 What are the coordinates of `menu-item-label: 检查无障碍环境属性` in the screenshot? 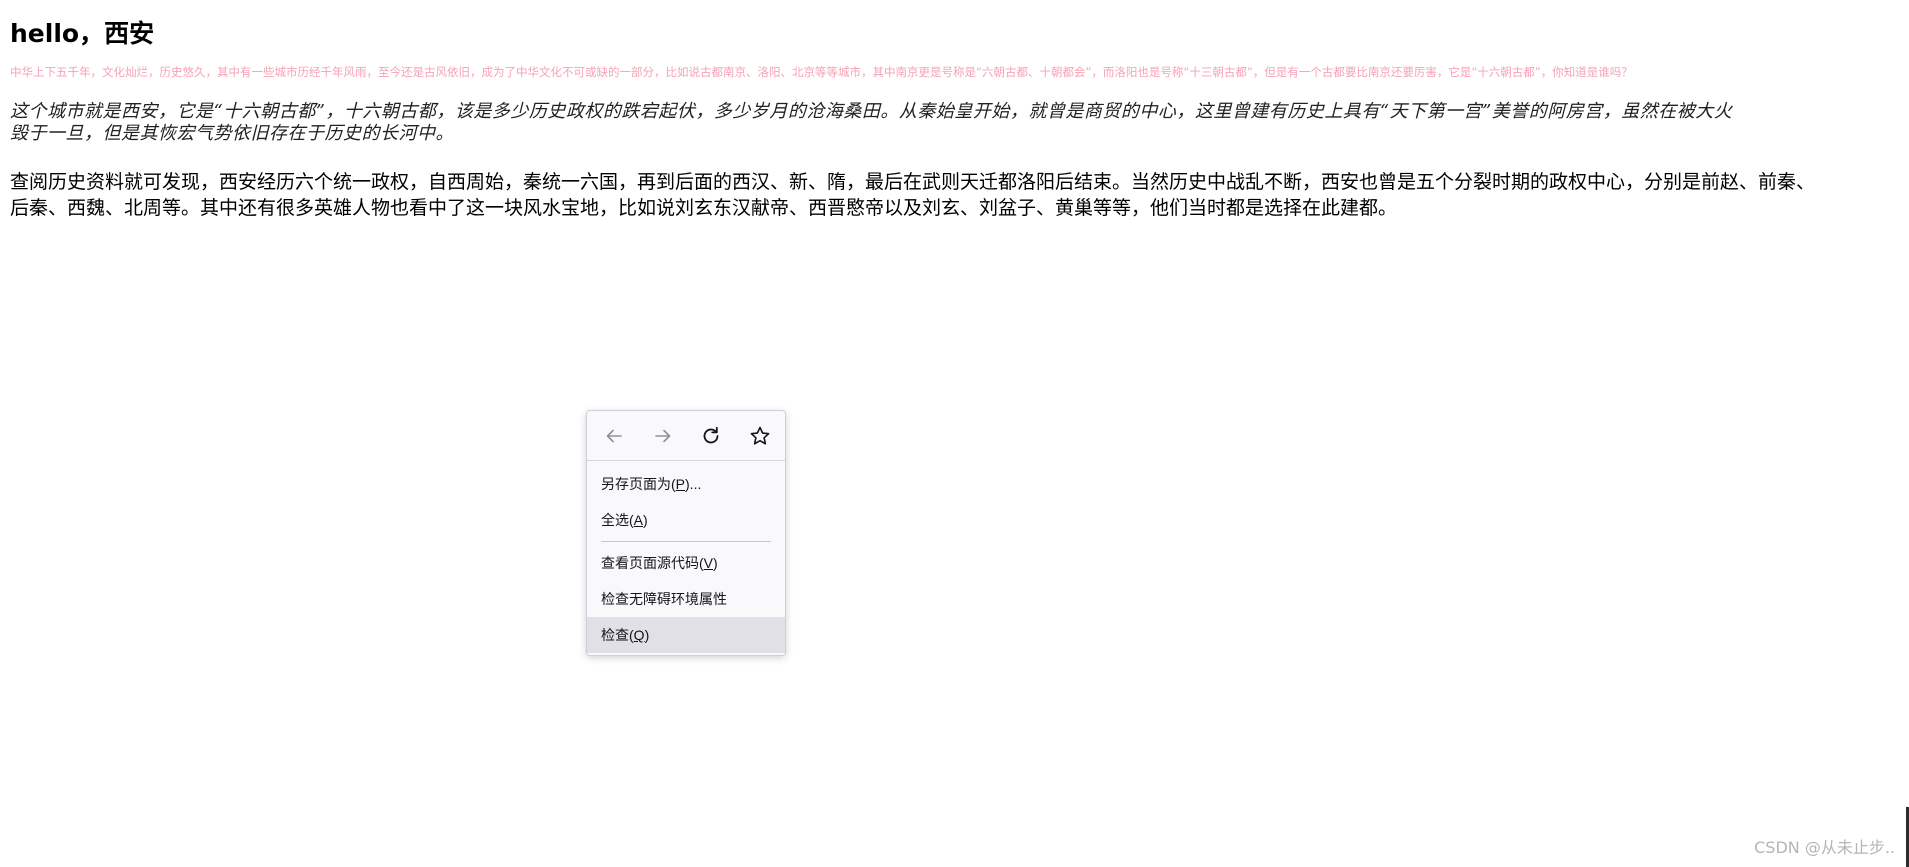 It's located at (664, 599).